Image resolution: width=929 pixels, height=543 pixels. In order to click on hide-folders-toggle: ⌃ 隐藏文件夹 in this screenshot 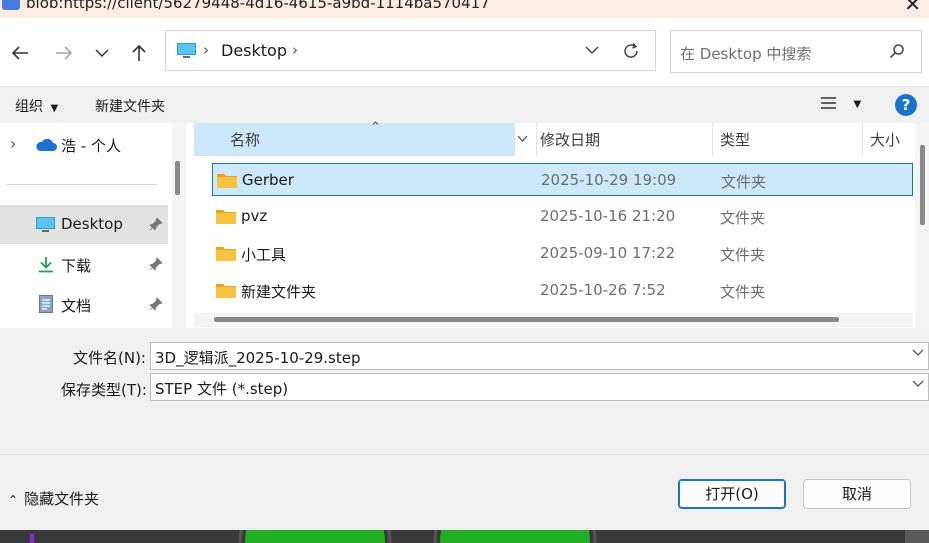, I will do `click(53, 498)`.